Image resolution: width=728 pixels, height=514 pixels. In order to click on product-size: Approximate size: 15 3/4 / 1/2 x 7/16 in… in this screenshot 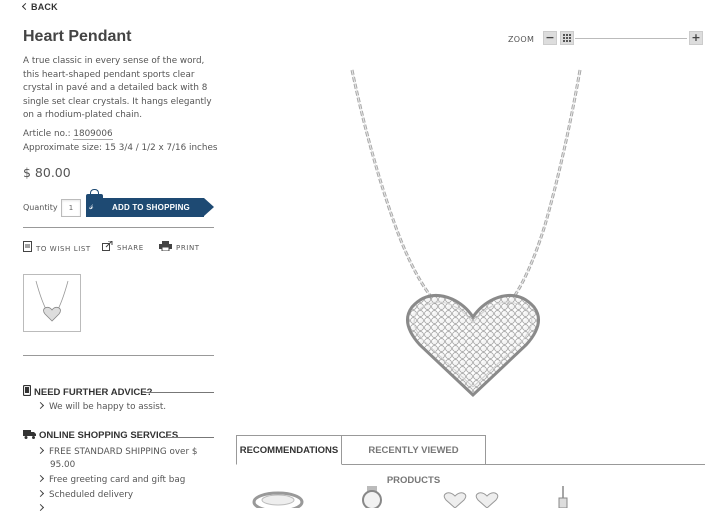, I will do `click(120, 148)`.